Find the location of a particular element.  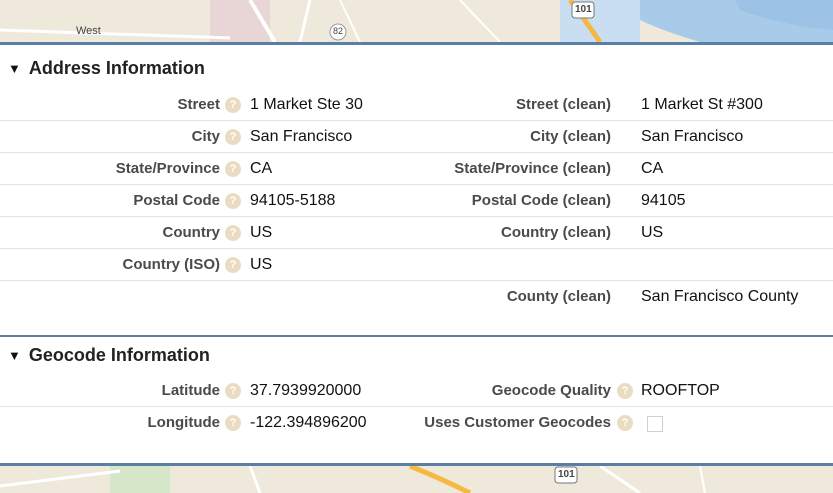

country-iso-value: US is located at coordinates (261, 264).